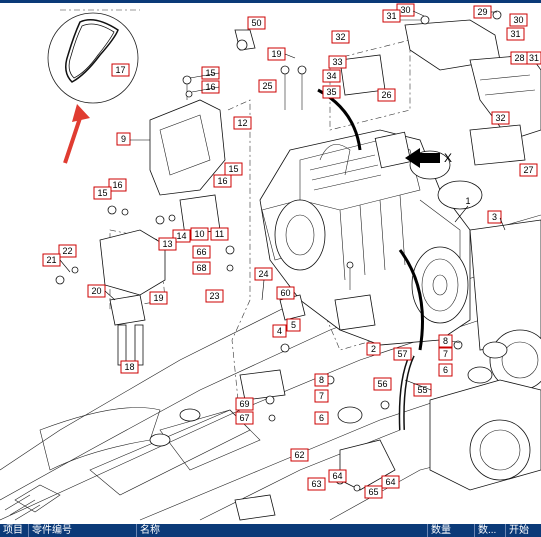 The height and width of the screenshot is (537, 541). I want to click on callout-5: 5, so click(293, 325).